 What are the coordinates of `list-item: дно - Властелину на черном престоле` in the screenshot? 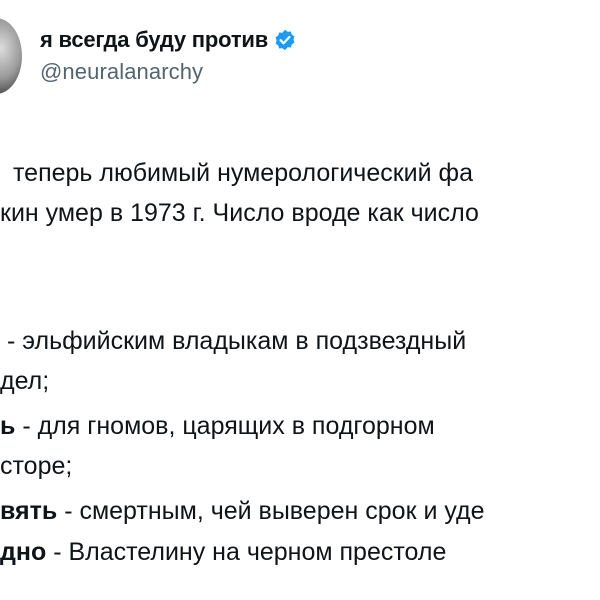 It's located at (223, 552).